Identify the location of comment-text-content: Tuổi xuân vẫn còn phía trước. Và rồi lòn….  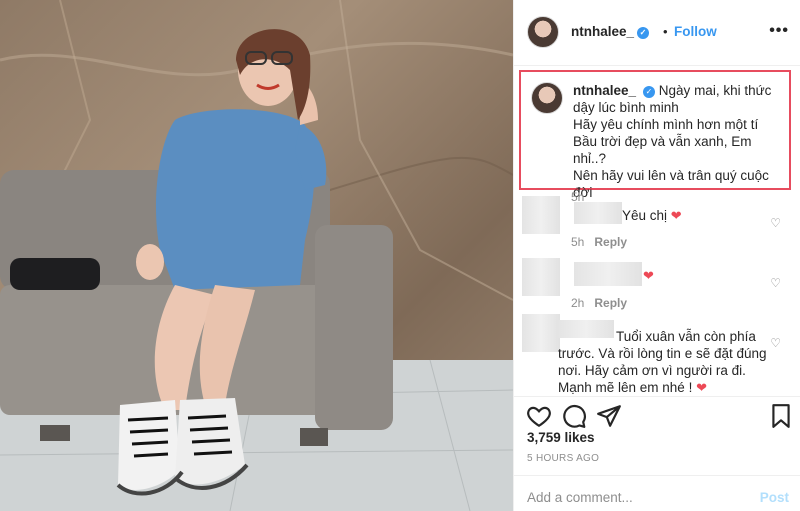
(662, 361).